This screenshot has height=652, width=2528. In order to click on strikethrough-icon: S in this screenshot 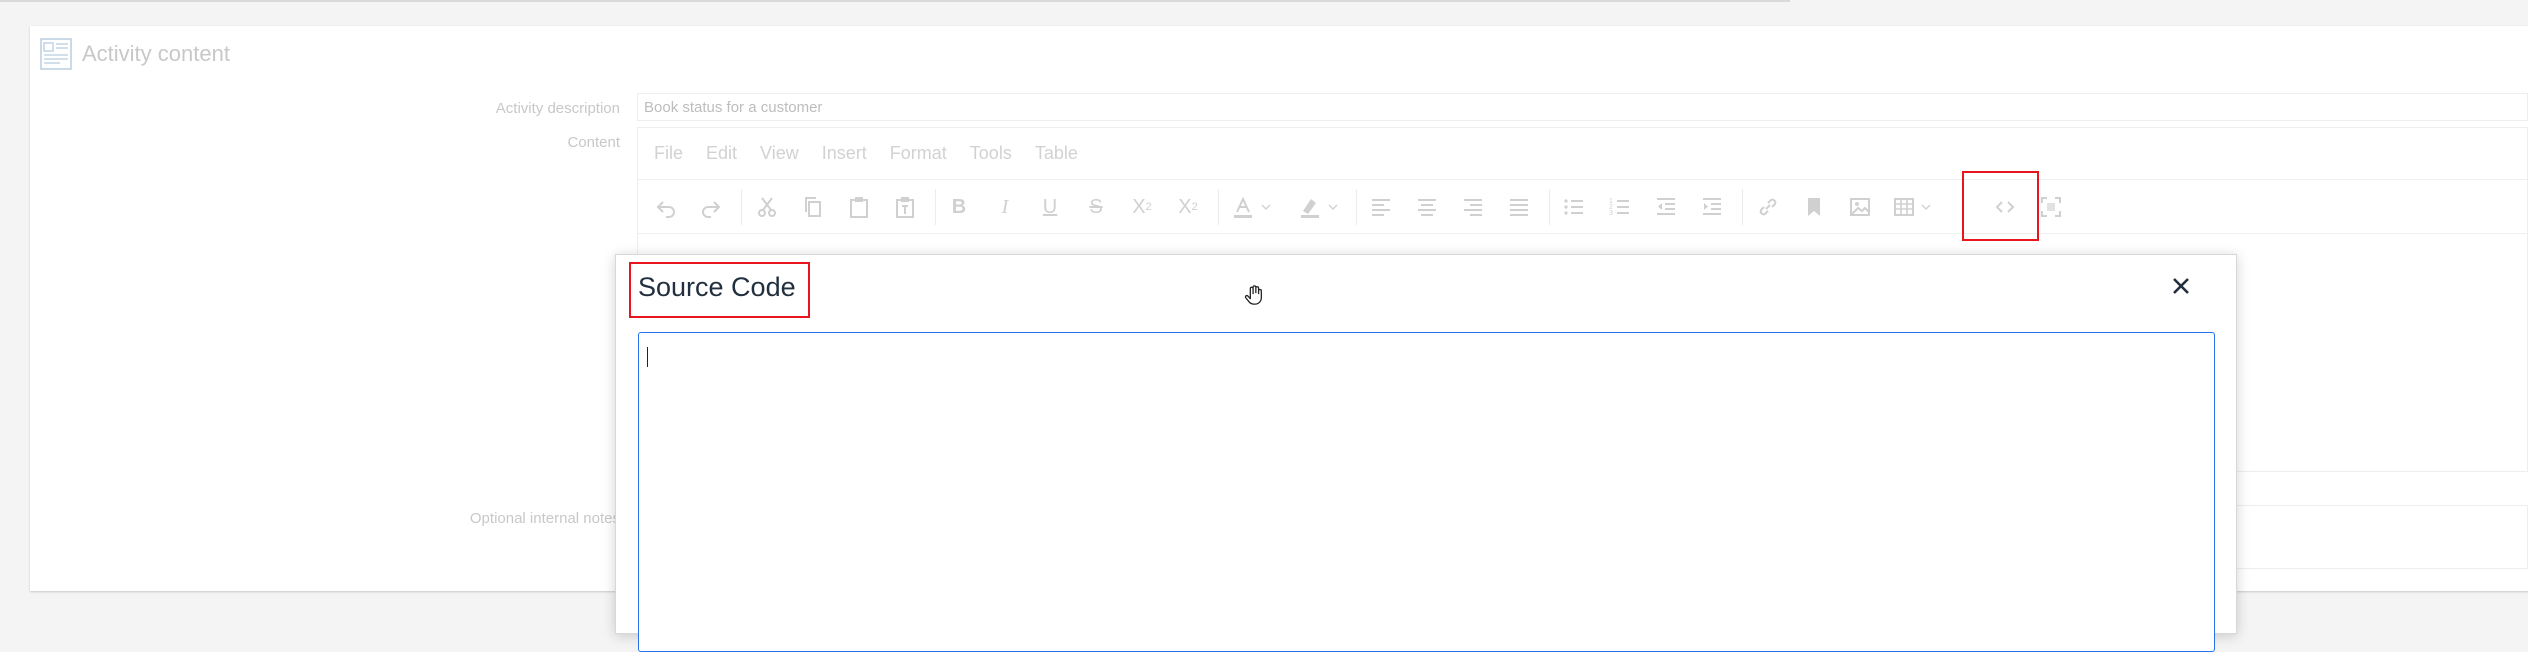, I will do `click(1096, 207)`.